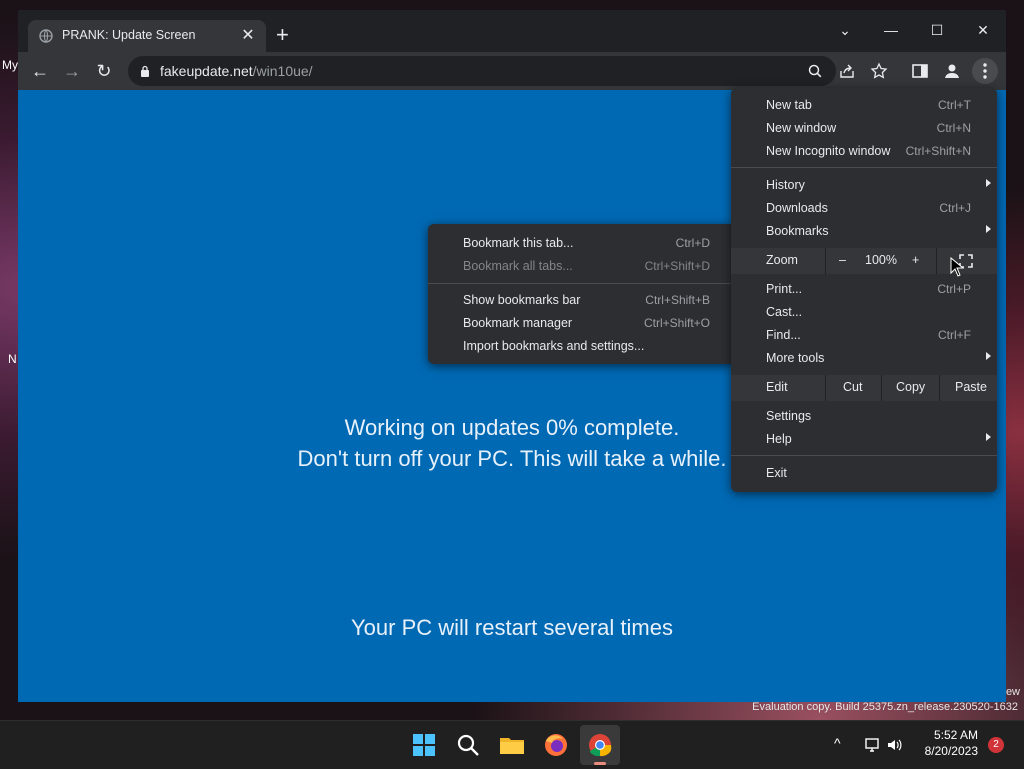  What do you see at coordinates (72, 71) in the screenshot?
I see `forward-button: →` at bounding box center [72, 71].